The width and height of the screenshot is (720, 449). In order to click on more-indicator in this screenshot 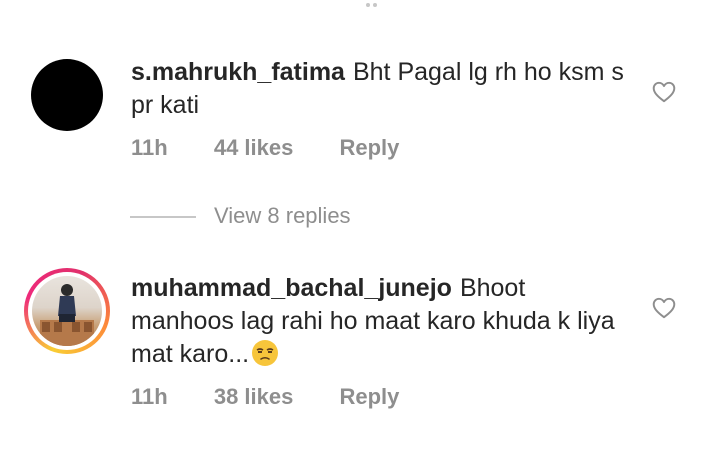, I will do `click(377, 3)`.